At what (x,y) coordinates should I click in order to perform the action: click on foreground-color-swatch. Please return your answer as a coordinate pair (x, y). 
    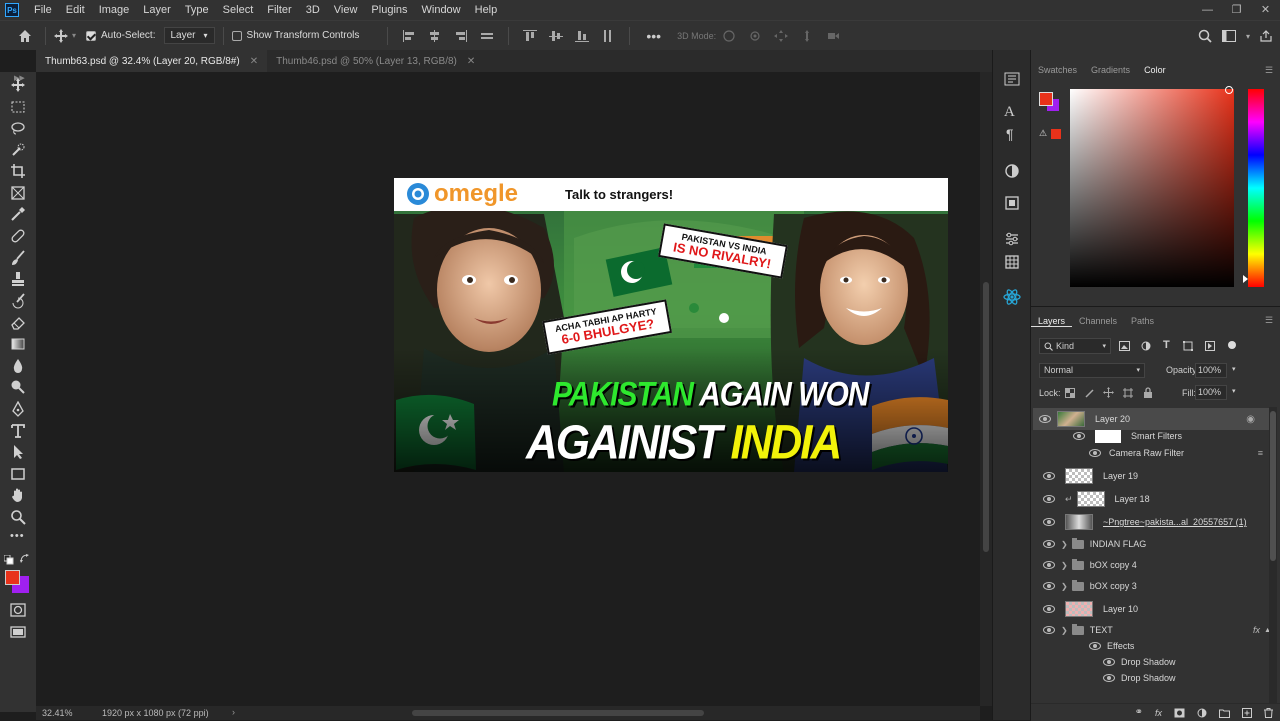
    Looking at the image, I should click on (12, 577).